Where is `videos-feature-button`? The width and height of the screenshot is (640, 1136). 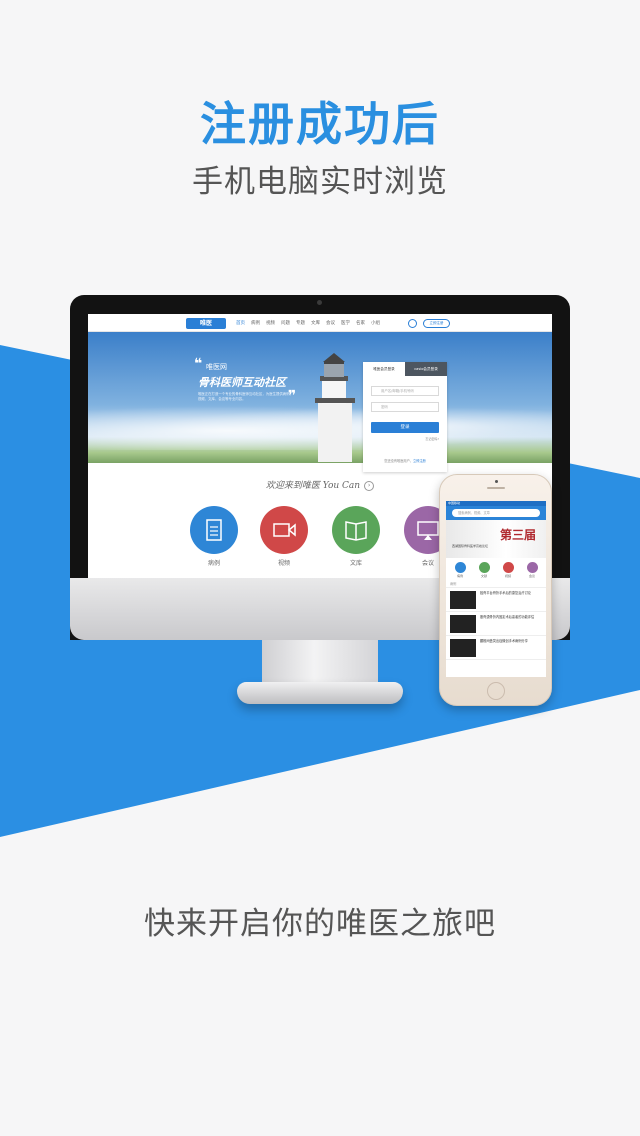 videos-feature-button is located at coordinates (284, 530).